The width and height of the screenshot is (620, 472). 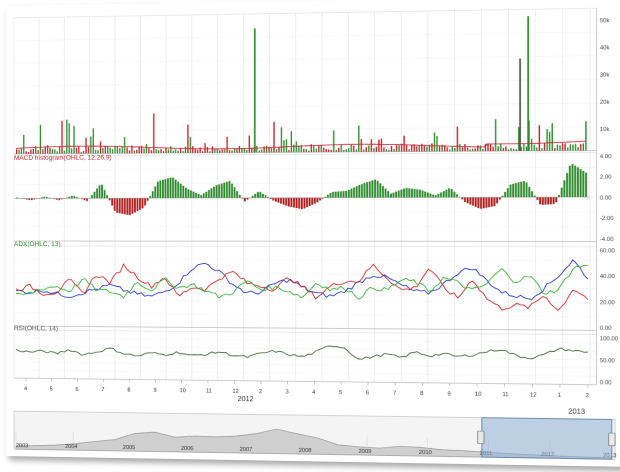 I want to click on navigator-left-handle, so click(x=481, y=437).